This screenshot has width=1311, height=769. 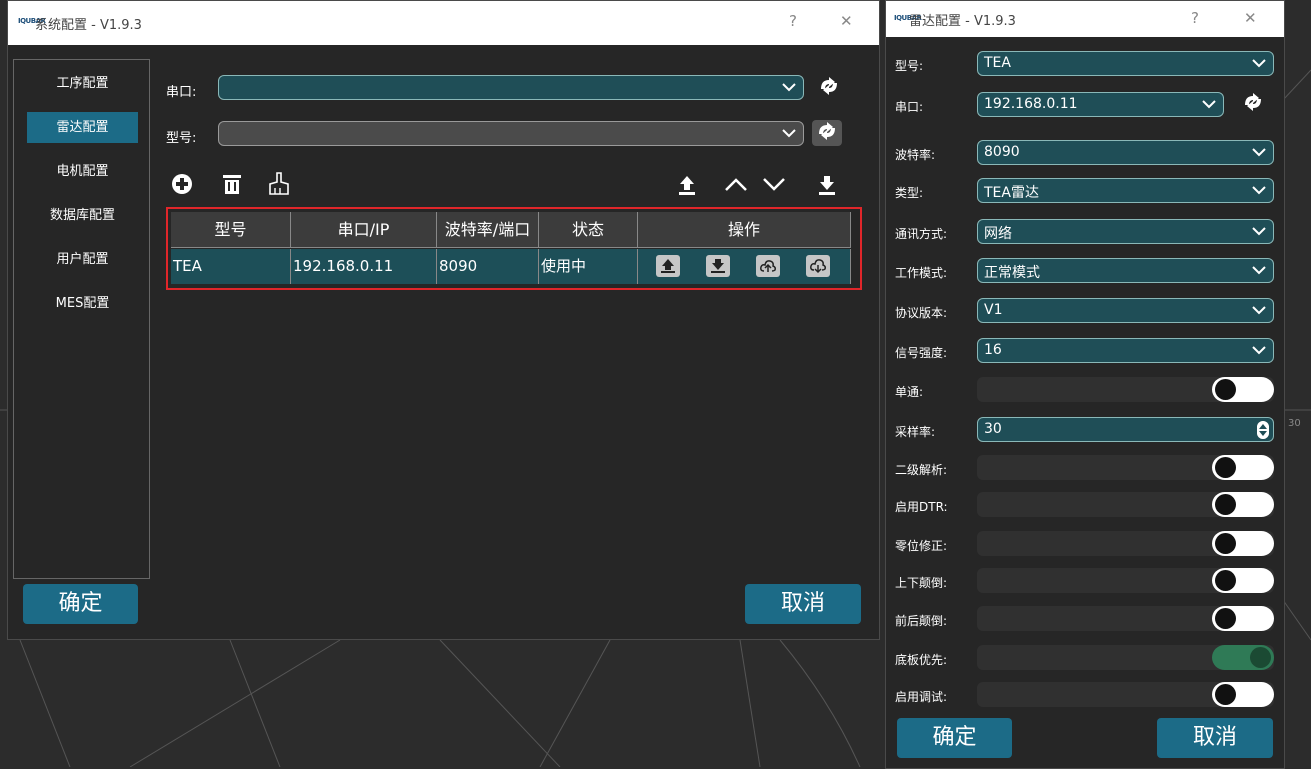 What do you see at coordinates (921, 583) in the screenshot?
I see `field-label-flip-vertical: 上下颠倒:` at bounding box center [921, 583].